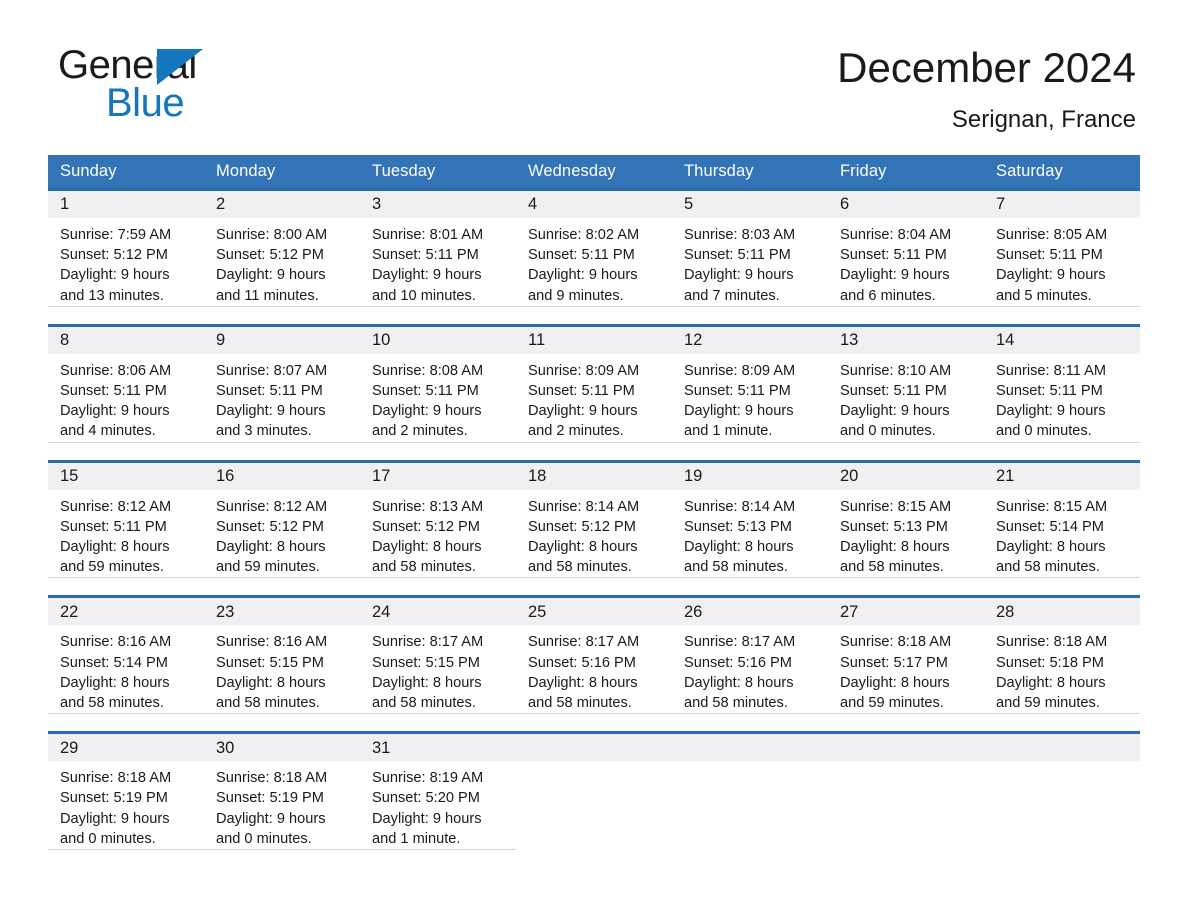 The image size is (1188, 918). What do you see at coordinates (69, 611) in the screenshot?
I see `day-number: 22` at bounding box center [69, 611].